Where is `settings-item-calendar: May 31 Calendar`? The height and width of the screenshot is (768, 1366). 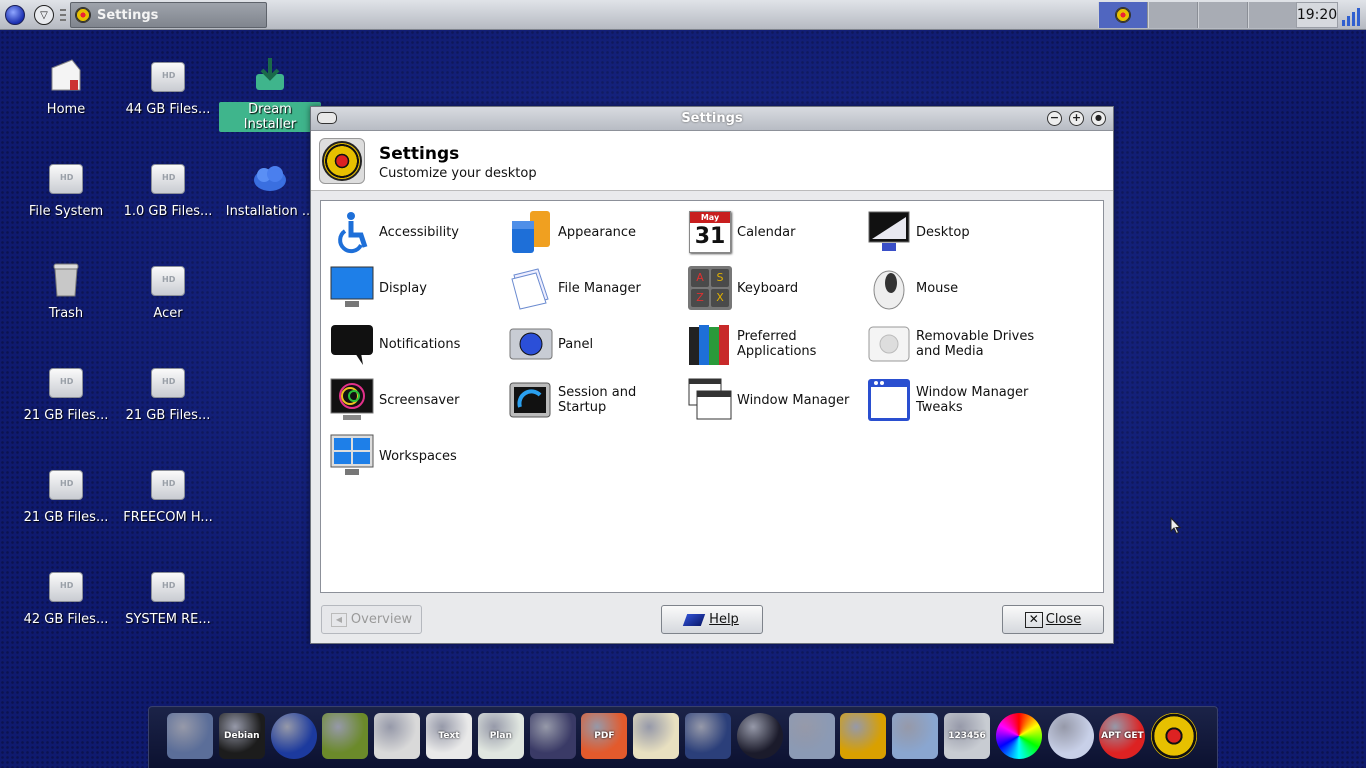 settings-item-calendar: May 31 Calendar is located at coordinates (776, 232).